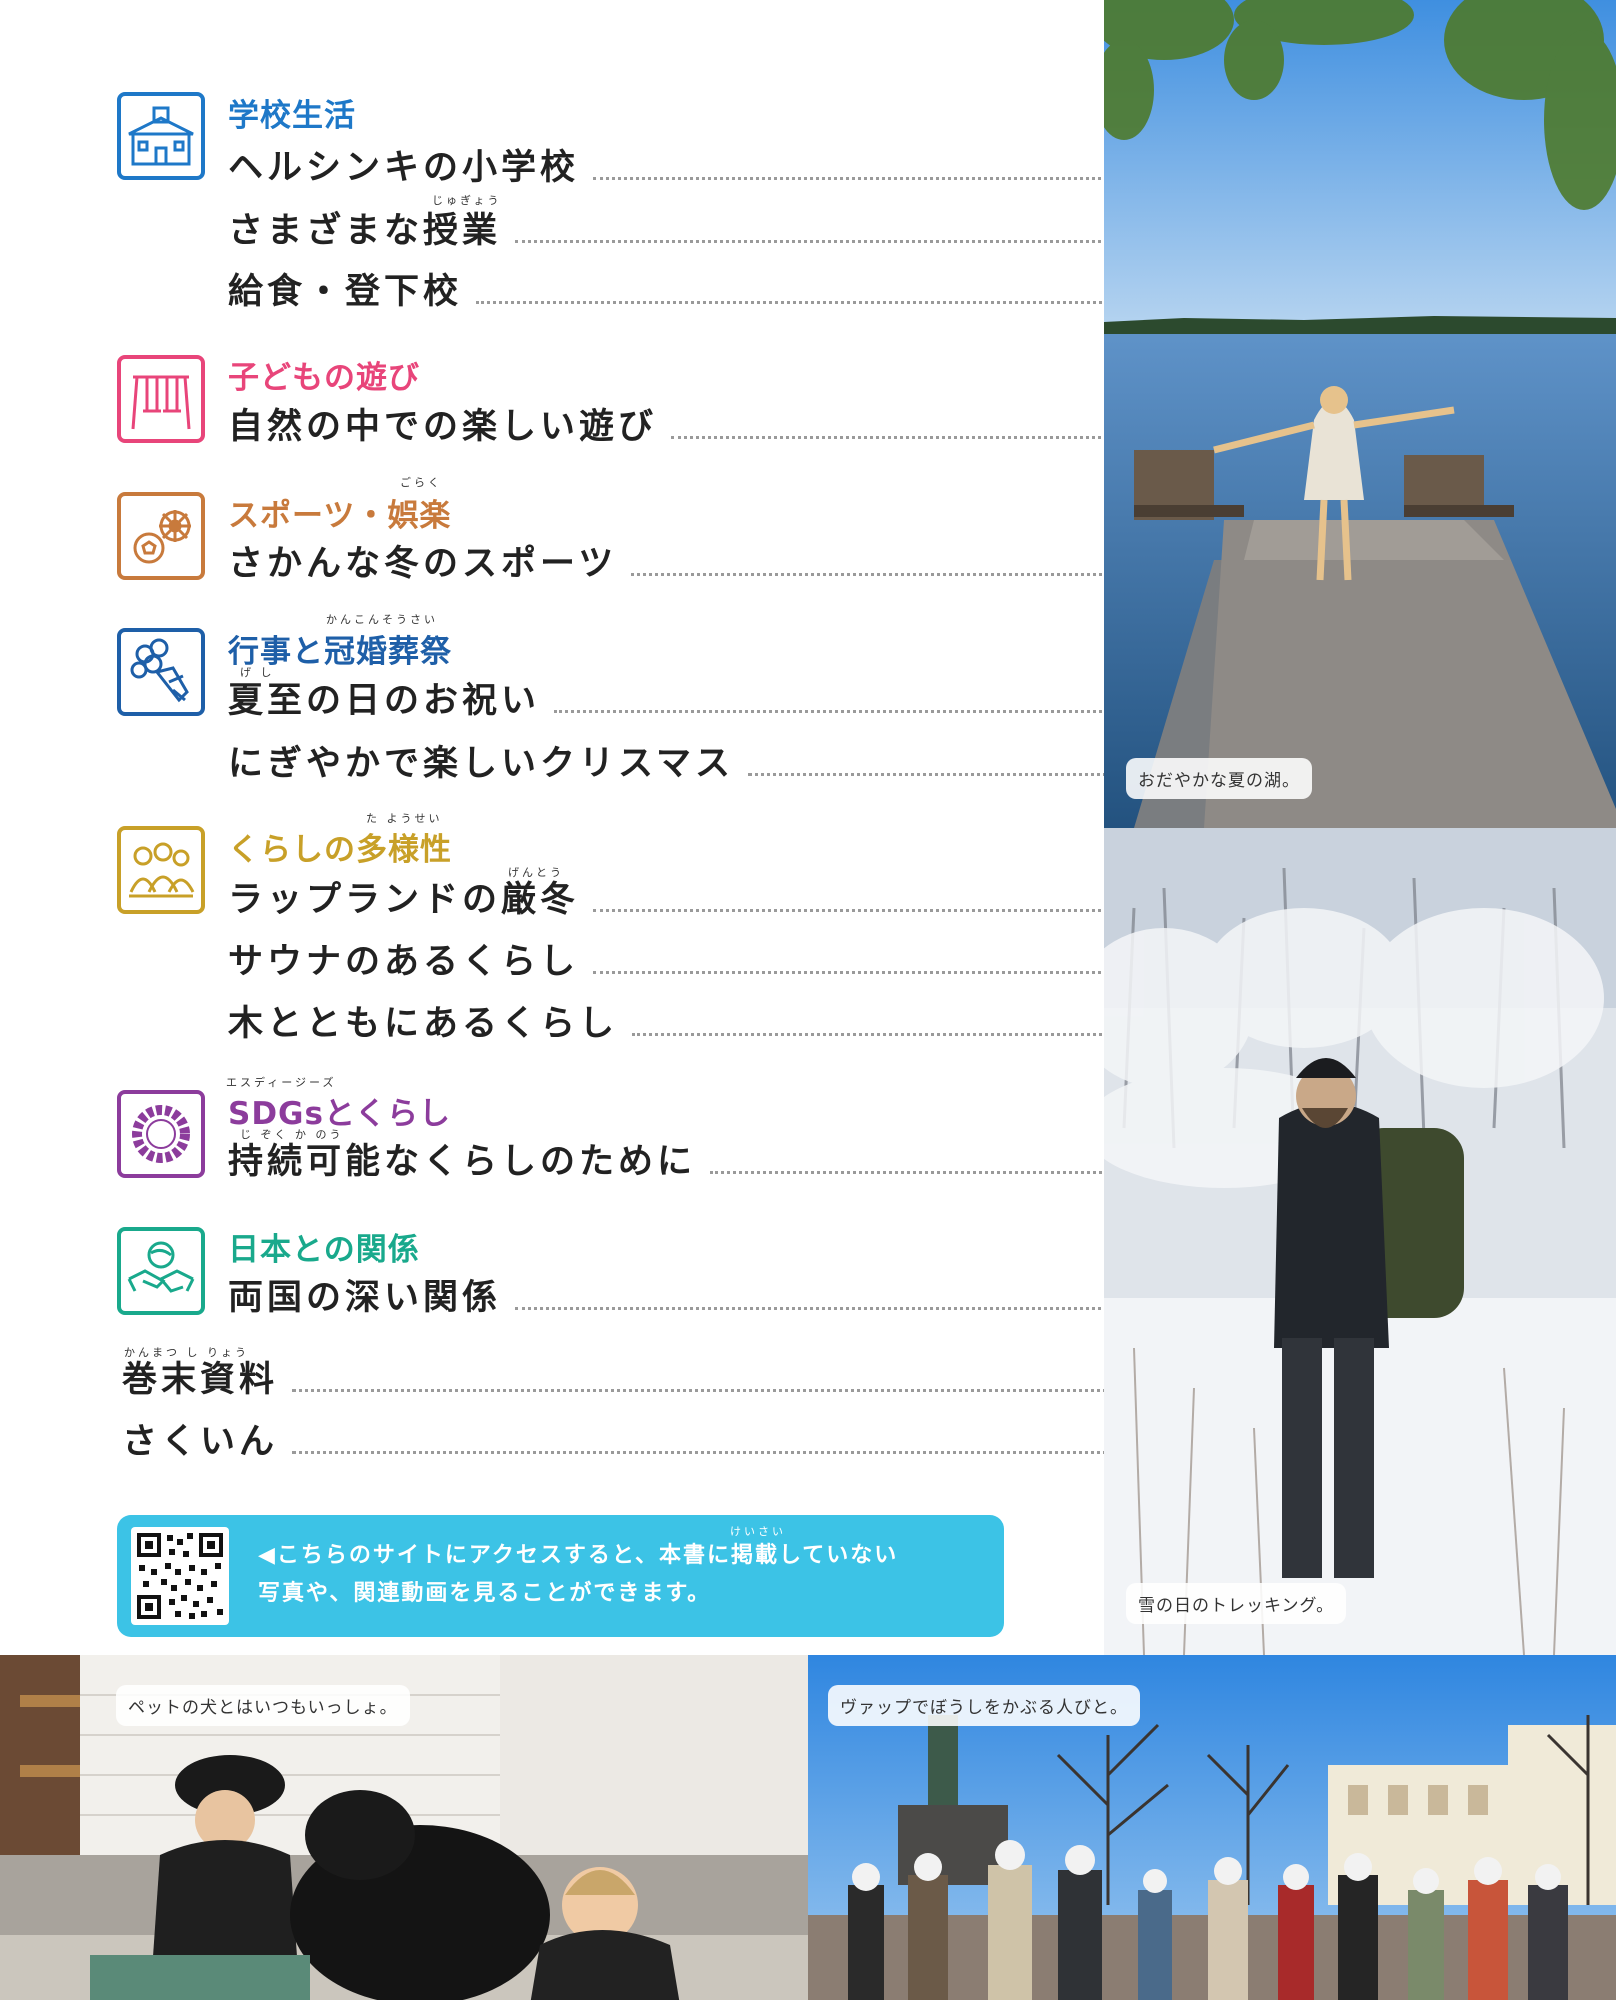  Describe the element at coordinates (340, 516) in the screenshot. I see `section-title-sports: スポーツ・娯楽` at that location.